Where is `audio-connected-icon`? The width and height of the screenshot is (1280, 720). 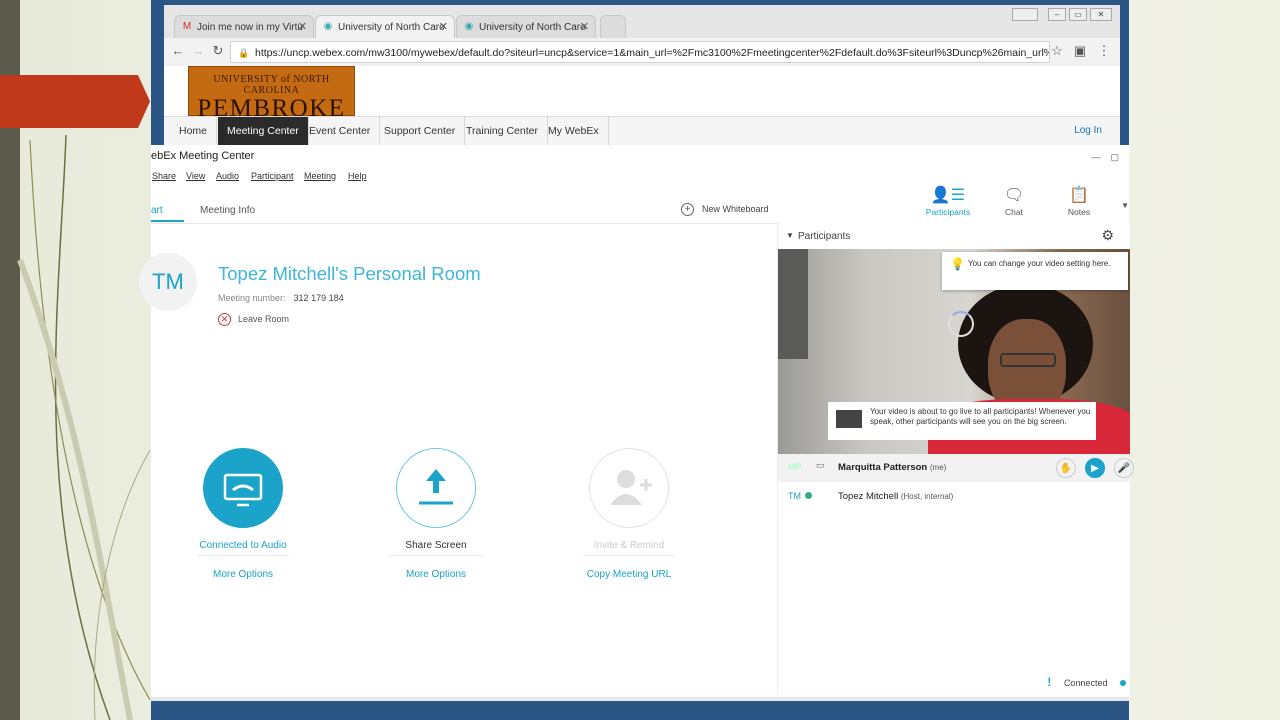 audio-connected-icon is located at coordinates (243, 490).